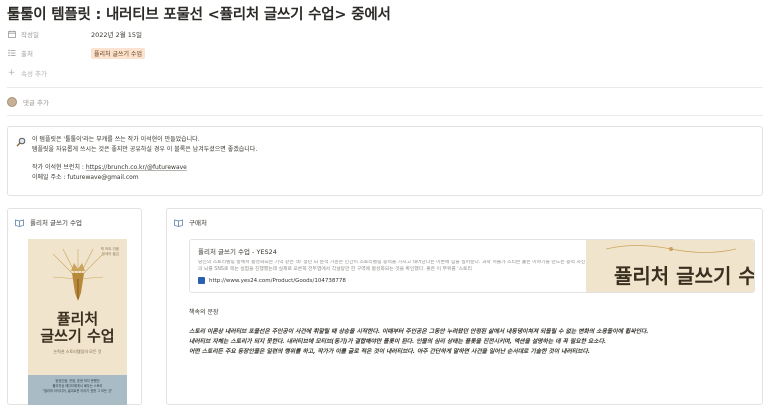 The height and width of the screenshot is (411, 773). I want to click on add-comment-row: 댓글 추가, so click(28, 102).